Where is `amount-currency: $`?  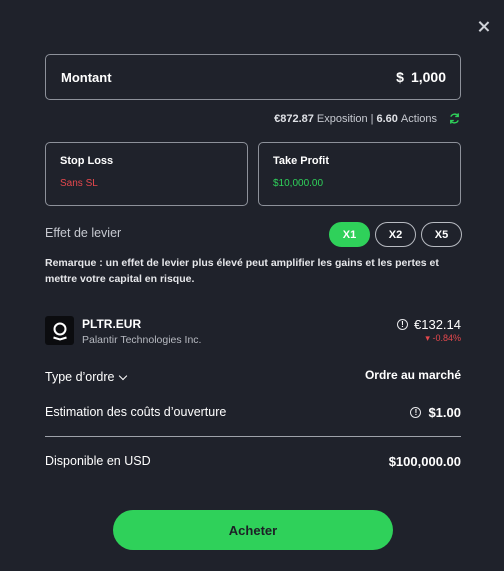
amount-currency: $ is located at coordinates (400, 77).